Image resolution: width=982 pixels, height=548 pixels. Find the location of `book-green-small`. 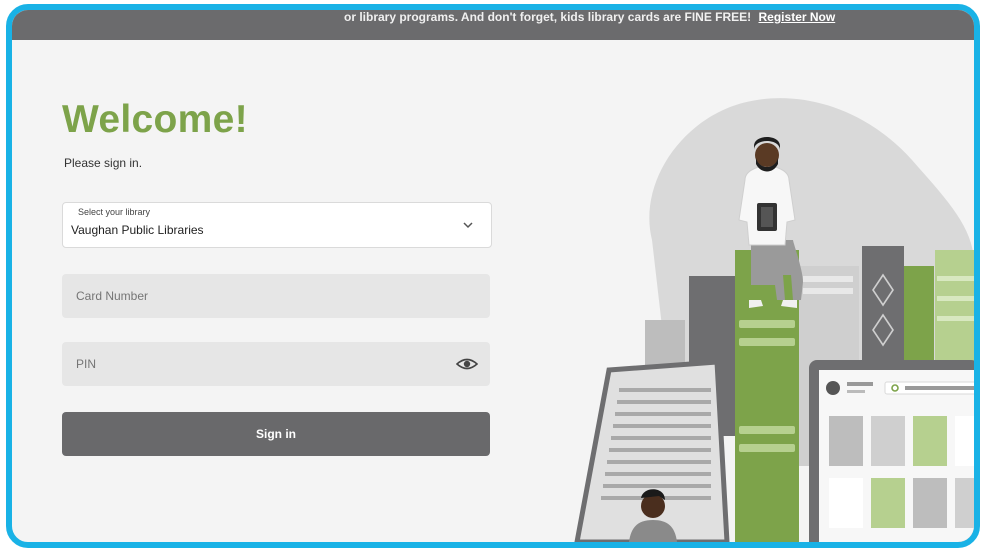

book-green-small is located at coordinates (919, 321).